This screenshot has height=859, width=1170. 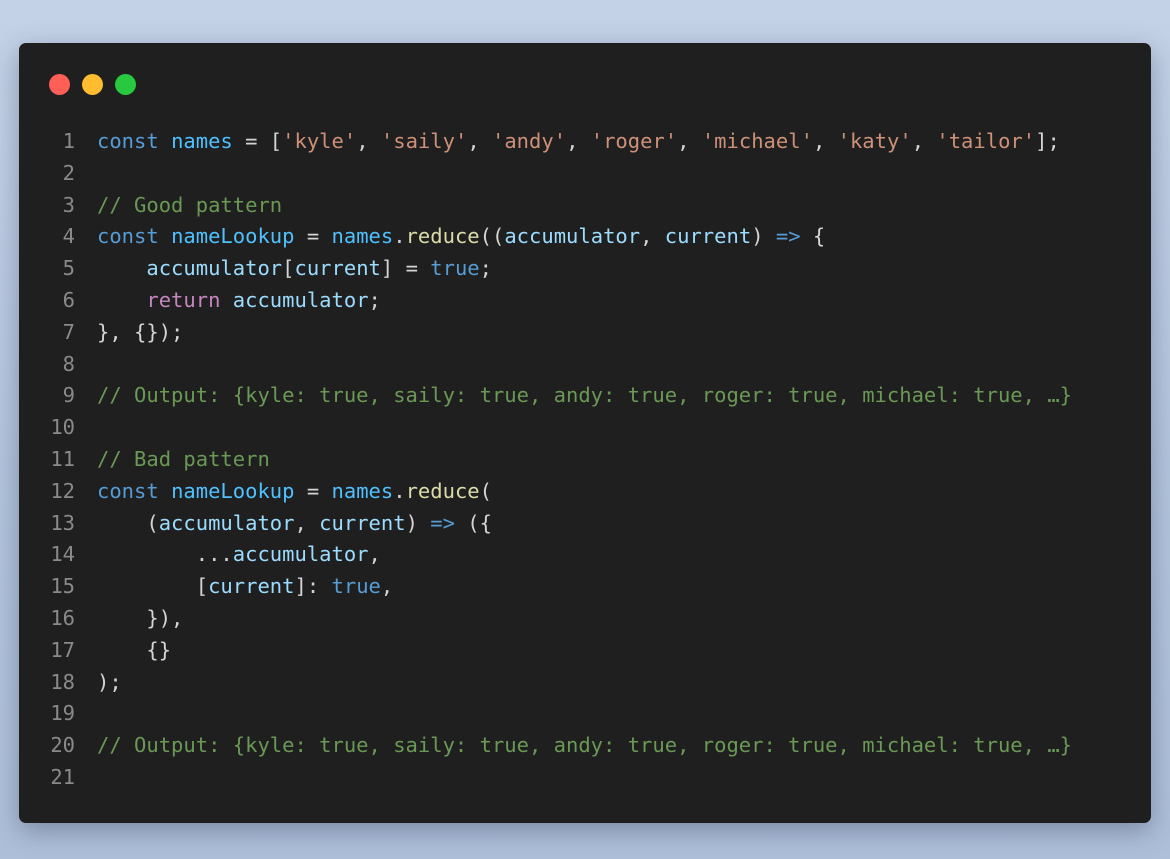 I want to click on code-line: 21, so click(x=595, y=778).